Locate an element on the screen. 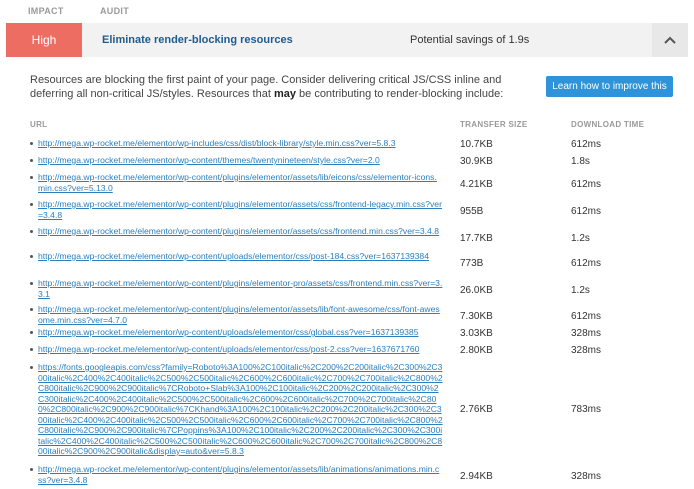  transfer-size-cell: 2.76KB is located at coordinates (476, 409).